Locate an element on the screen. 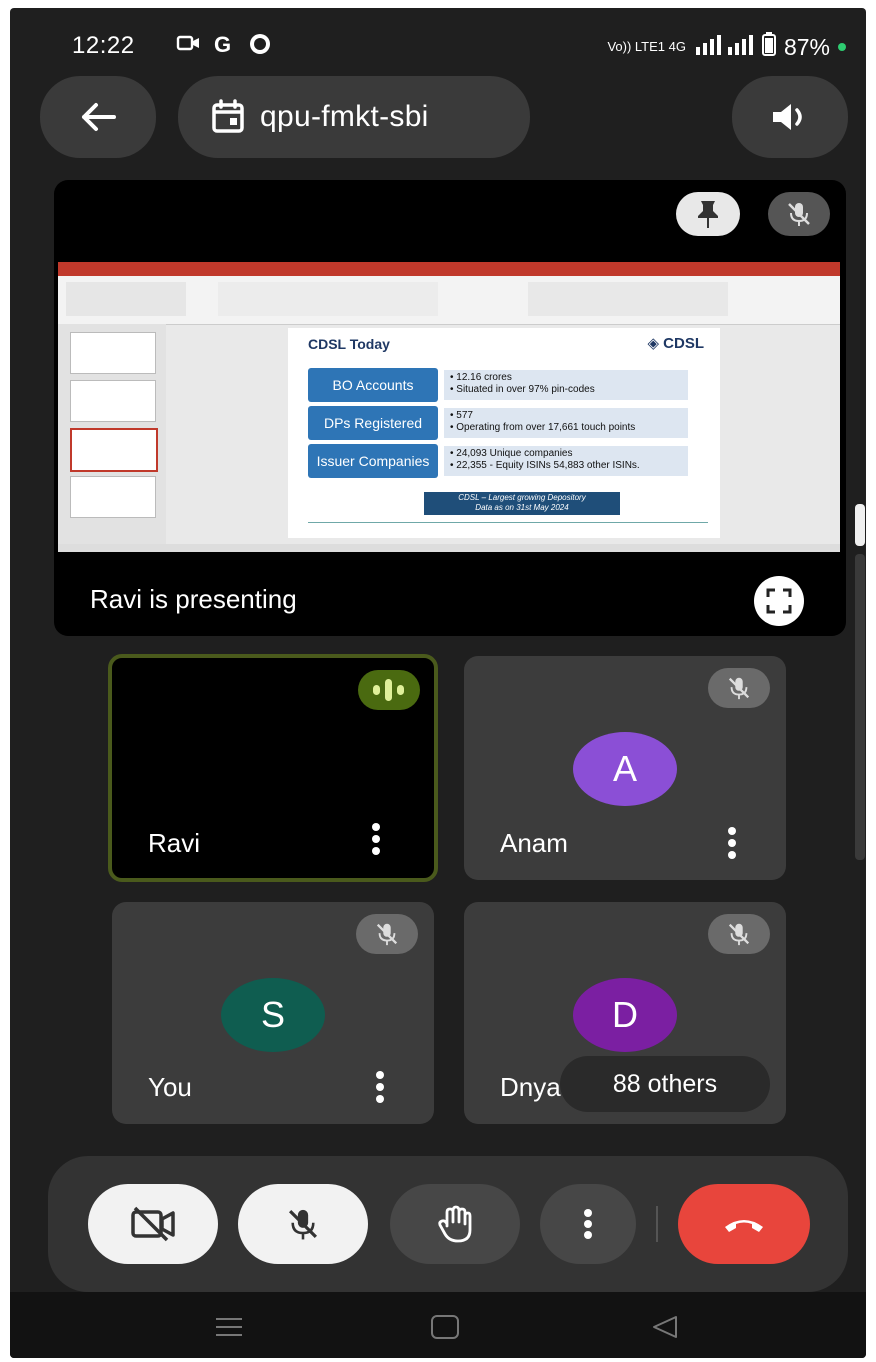 The image size is (876, 1362). raise-hand-button is located at coordinates (455, 1224).